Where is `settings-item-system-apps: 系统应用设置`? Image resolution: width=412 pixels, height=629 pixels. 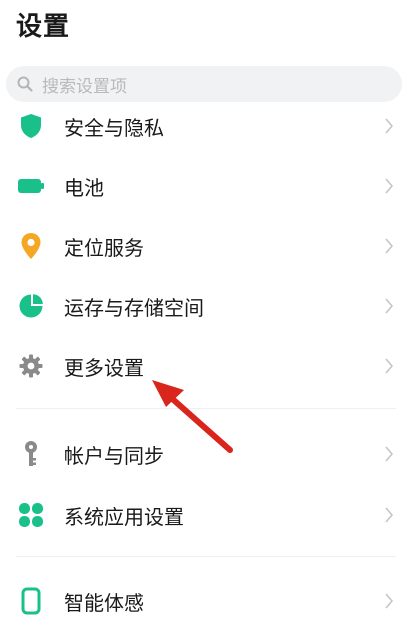
settings-item-system-apps: 系统应用设置 is located at coordinates (206, 515).